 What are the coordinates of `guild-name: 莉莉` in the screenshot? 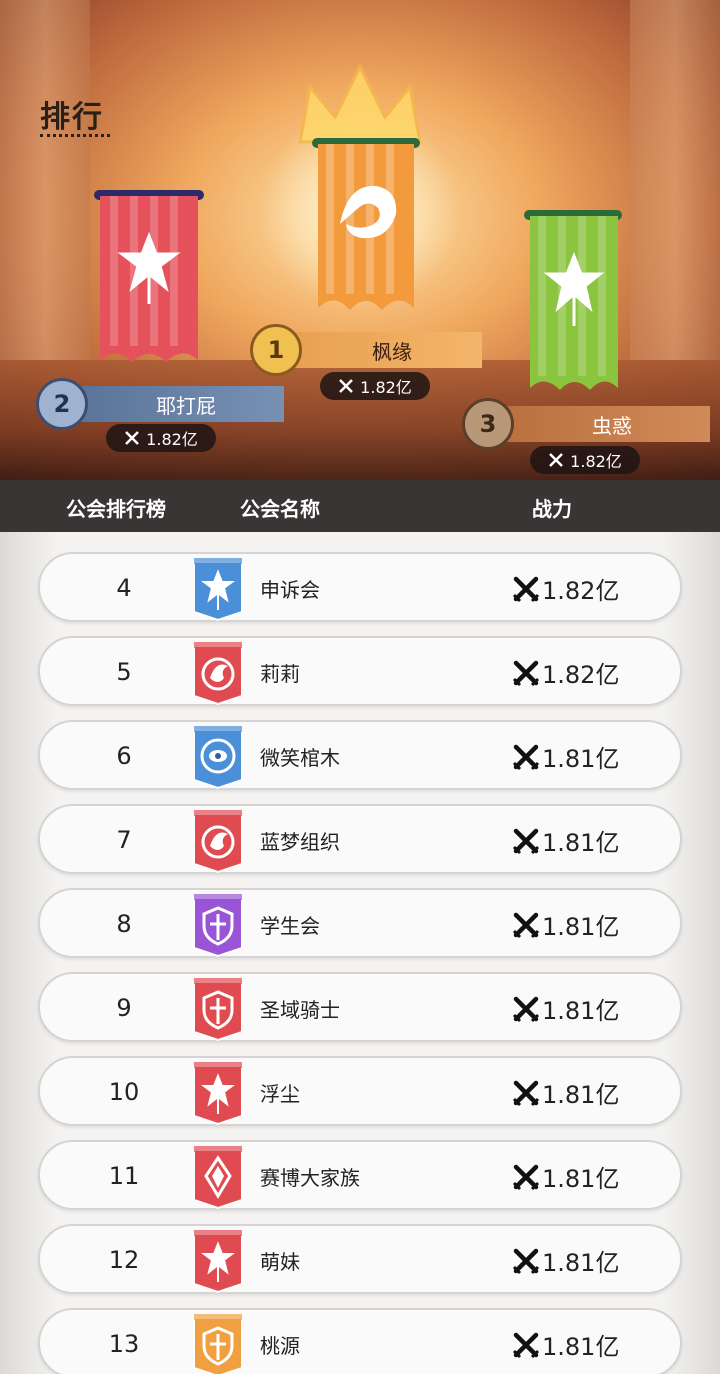 It's located at (280, 674).